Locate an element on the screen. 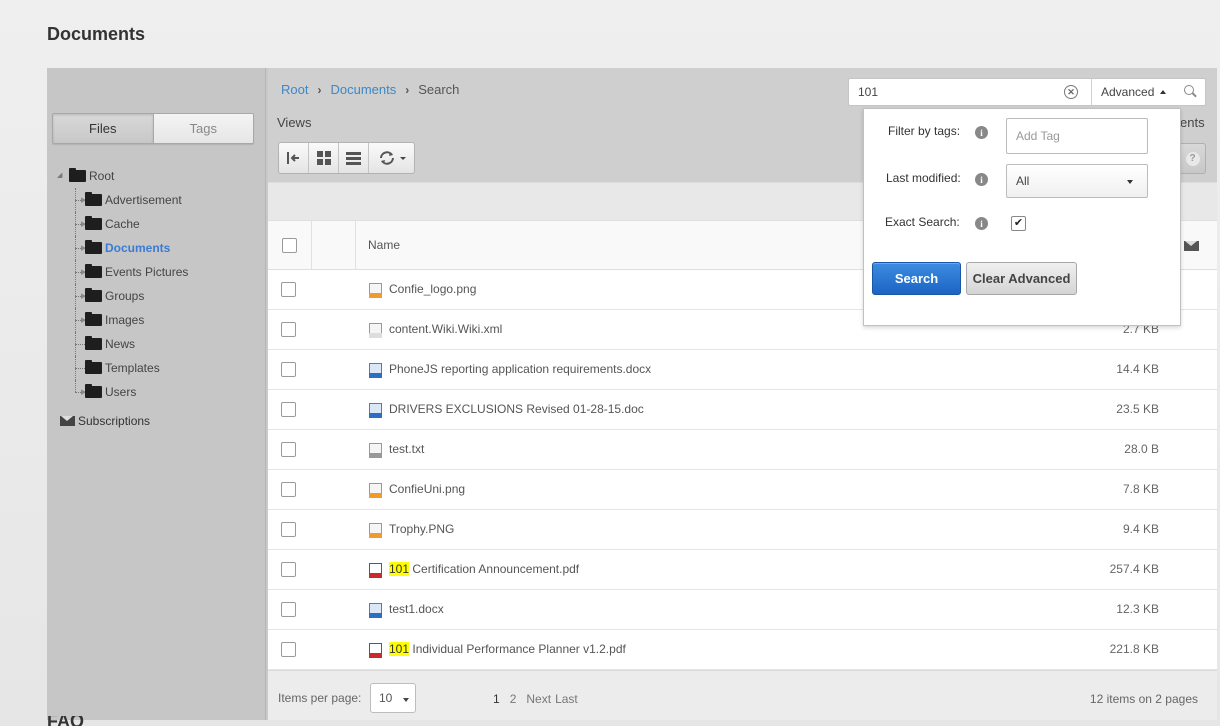 This screenshot has height=726, width=1220. file-name: Trophy.PNG is located at coordinates (421, 529).